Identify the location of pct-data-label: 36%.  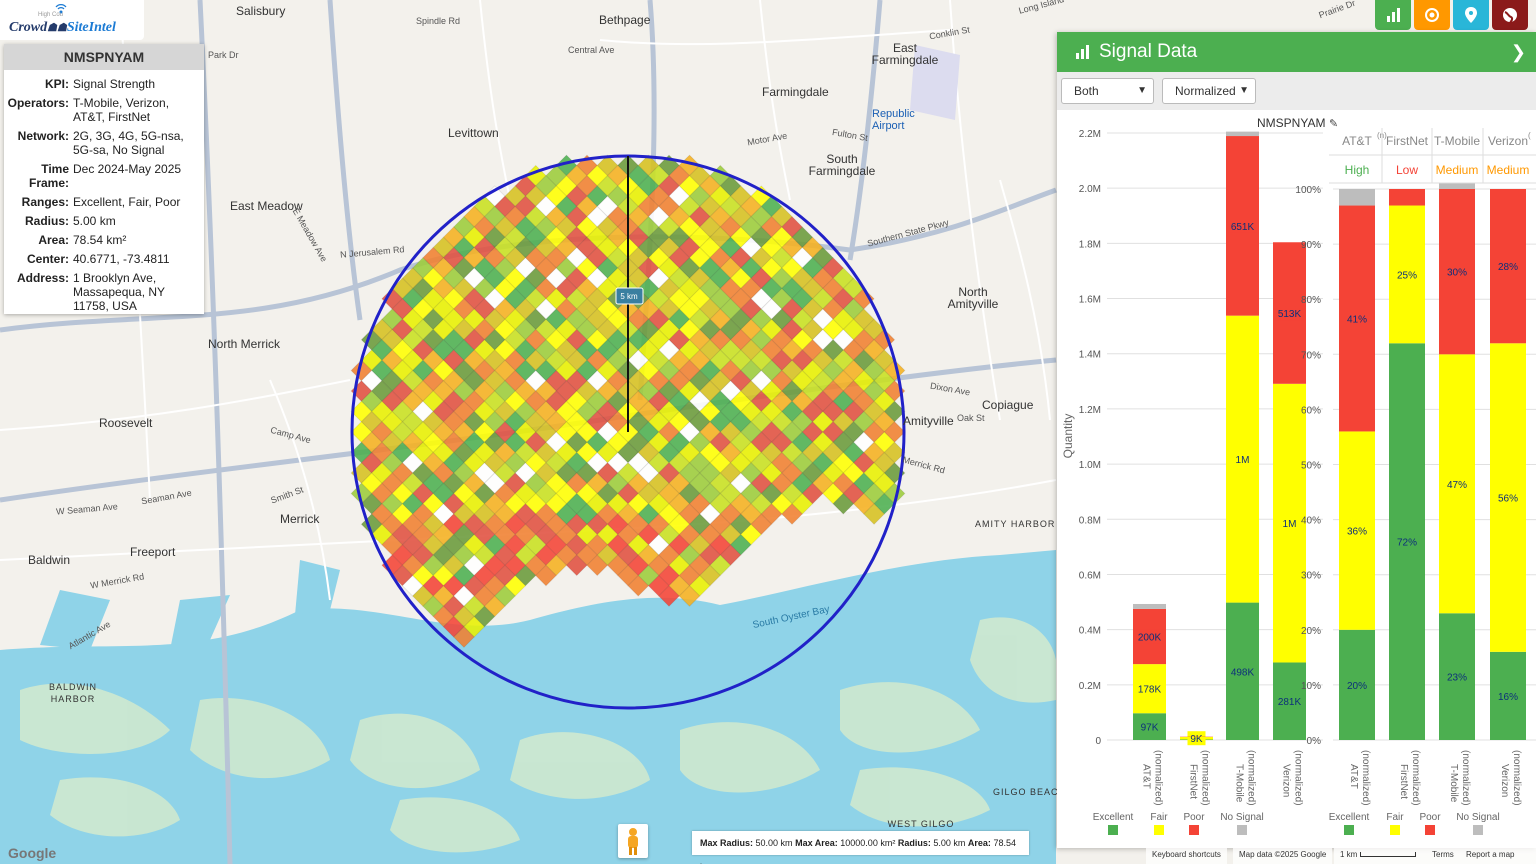
(1357, 532).